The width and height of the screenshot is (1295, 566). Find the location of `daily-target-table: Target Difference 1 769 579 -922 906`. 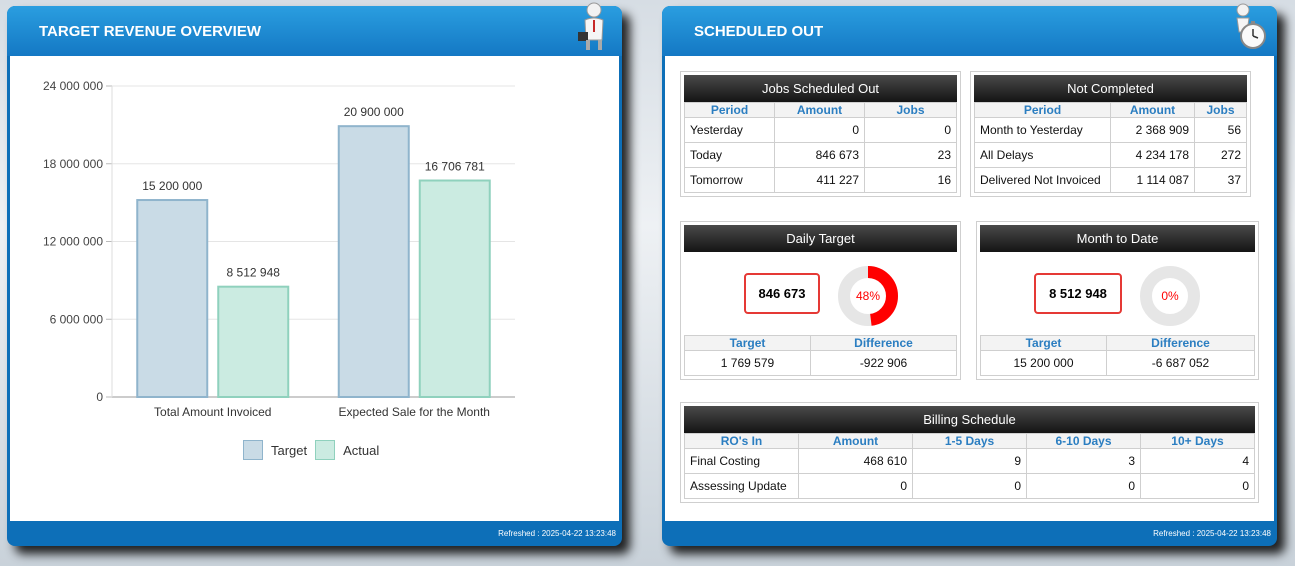

daily-target-table: Target Difference 1 769 579 -922 906 is located at coordinates (820, 355).